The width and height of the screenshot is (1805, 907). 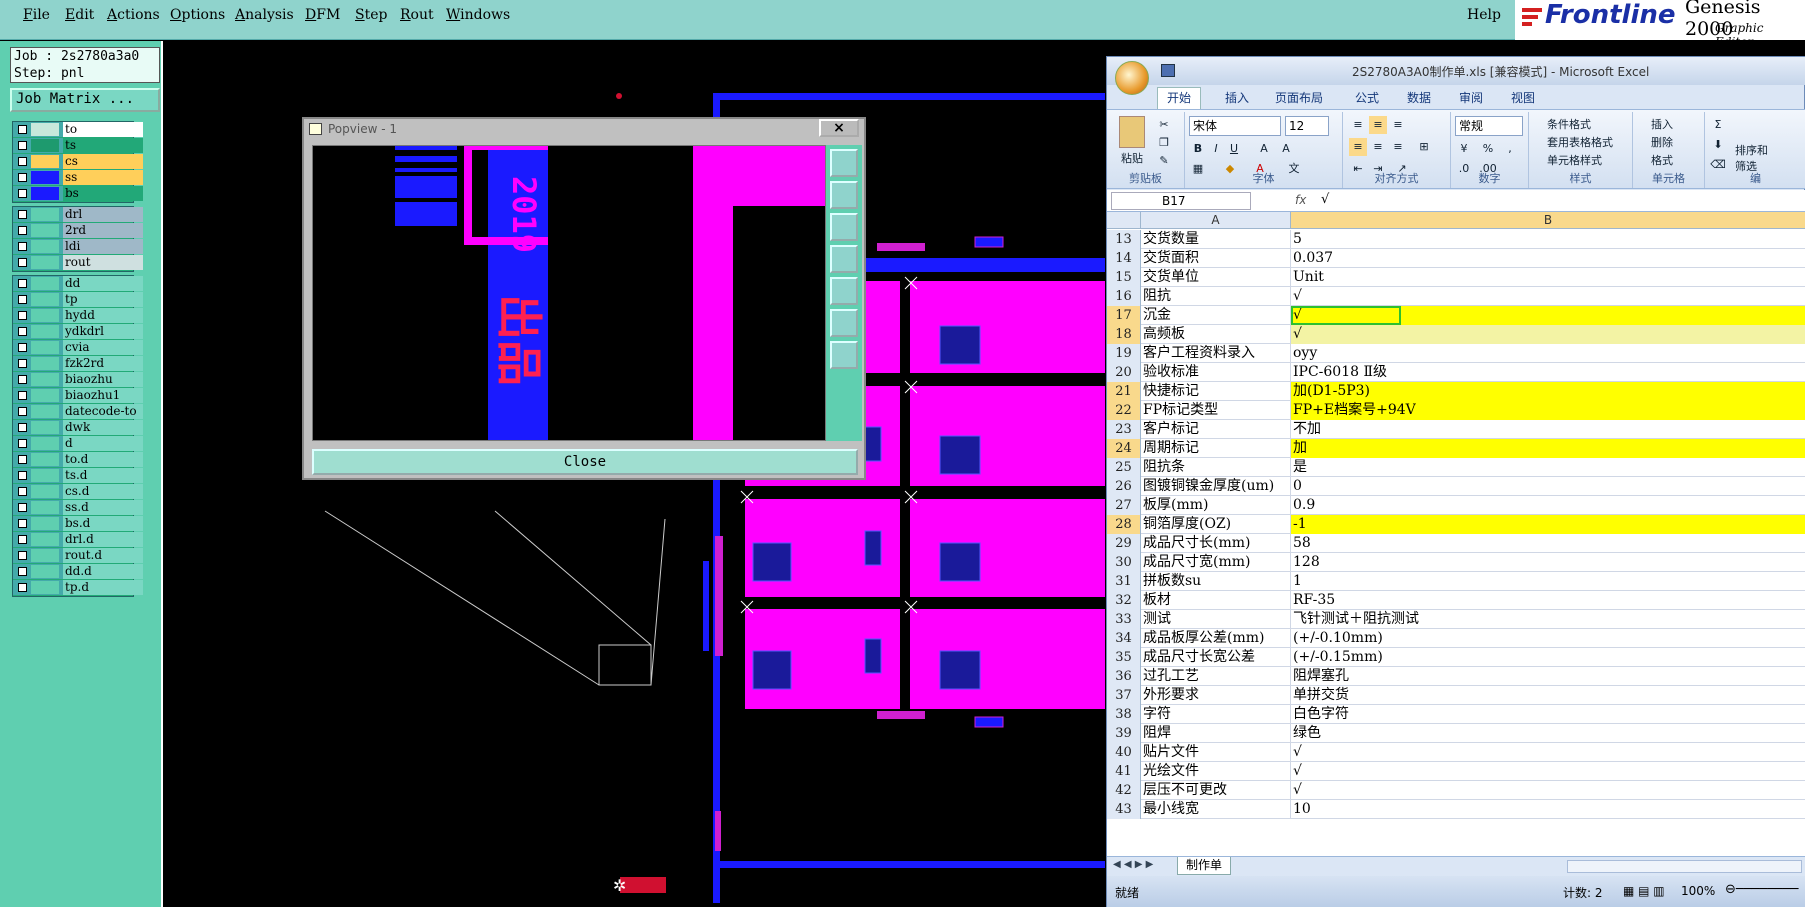 I want to click on row-header: 23, so click(x=1124, y=429).